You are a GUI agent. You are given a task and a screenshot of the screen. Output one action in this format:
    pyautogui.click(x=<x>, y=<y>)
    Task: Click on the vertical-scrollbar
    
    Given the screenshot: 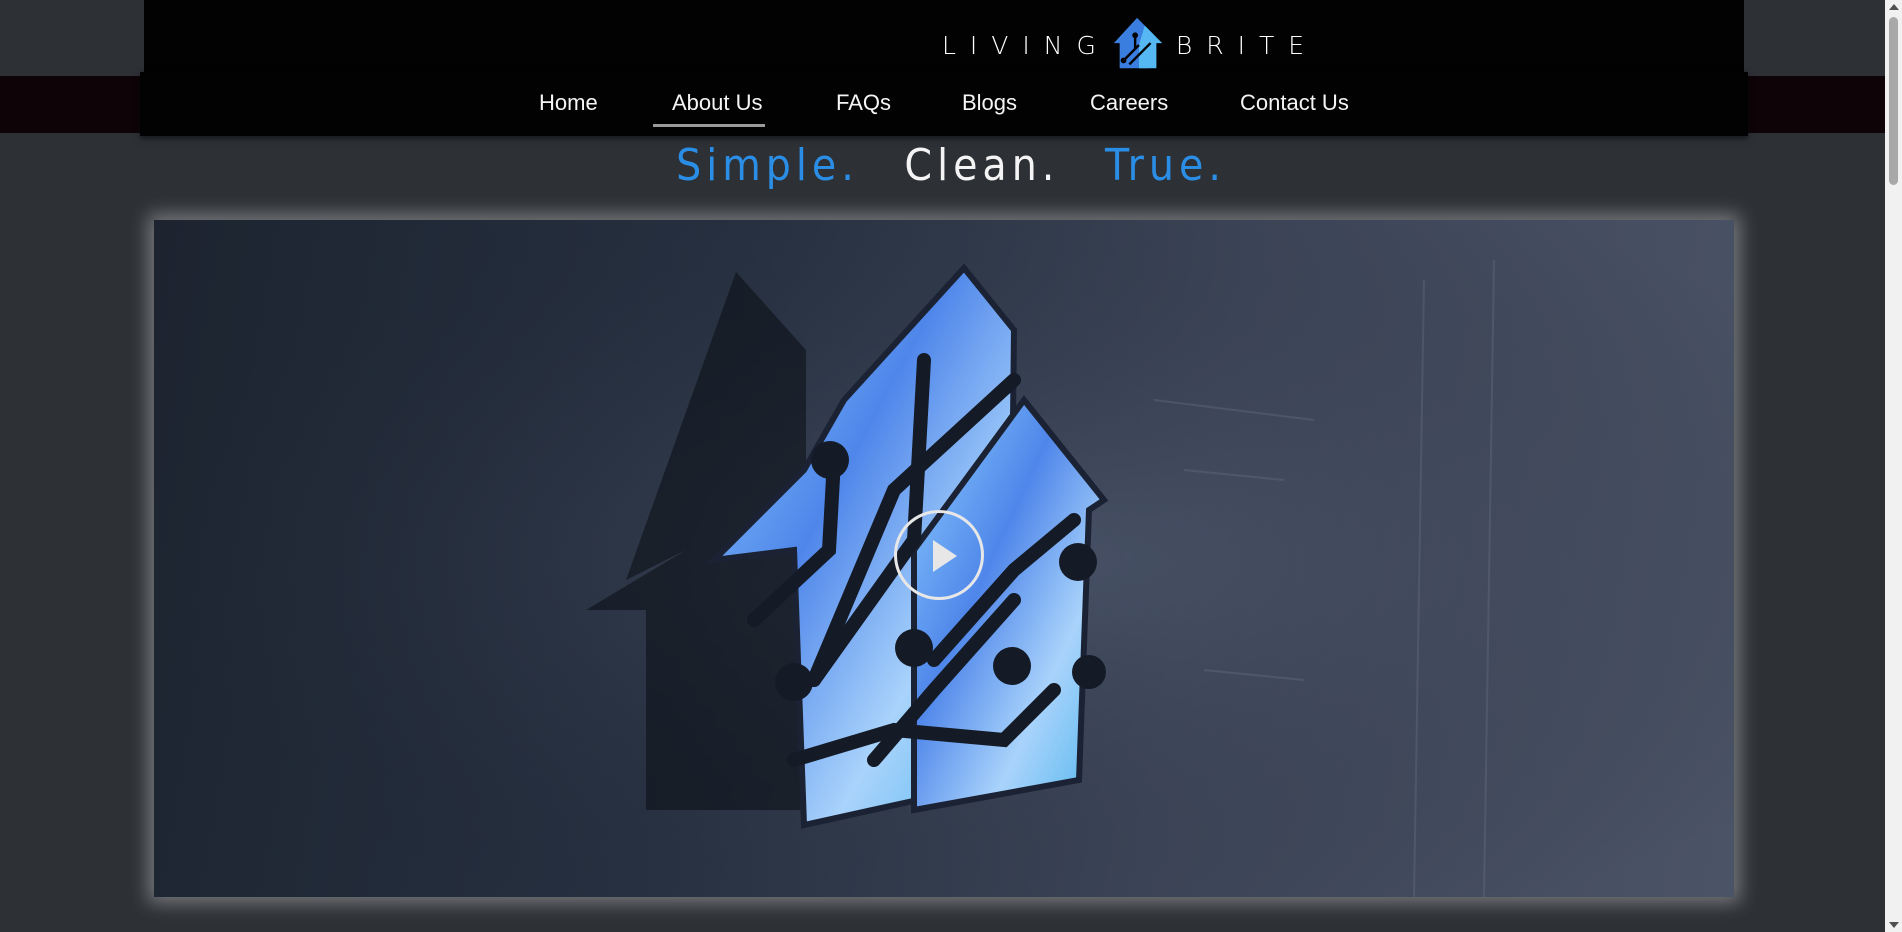 What is the action you would take?
    pyautogui.click(x=1893, y=466)
    